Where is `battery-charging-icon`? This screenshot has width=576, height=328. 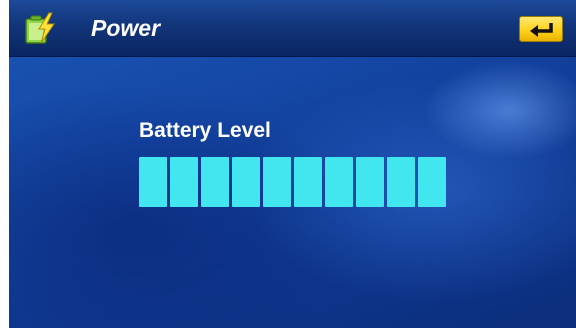 battery-charging-icon is located at coordinates (40, 28).